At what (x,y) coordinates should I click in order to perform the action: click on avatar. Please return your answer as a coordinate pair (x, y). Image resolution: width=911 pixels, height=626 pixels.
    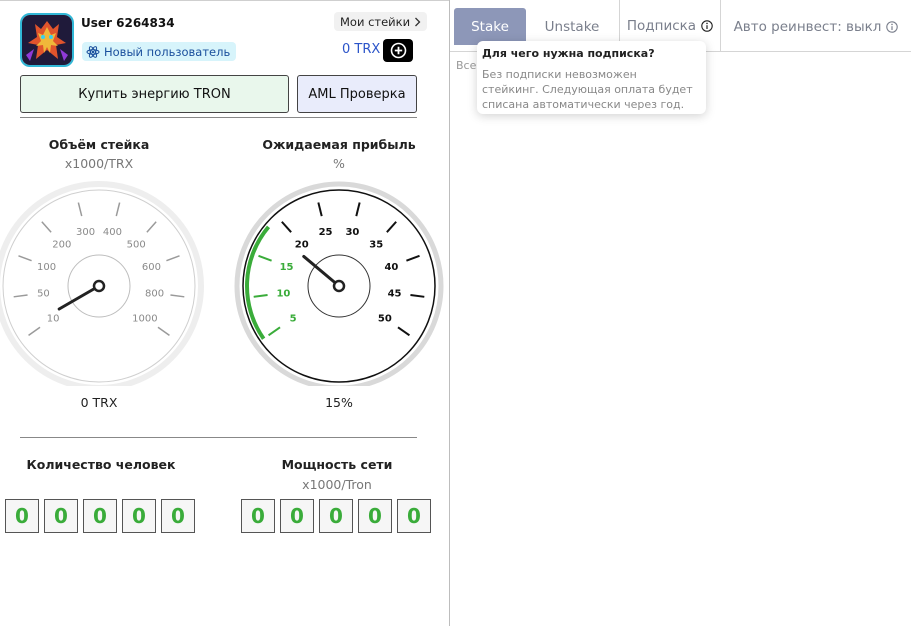
    Looking at the image, I should click on (47, 40).